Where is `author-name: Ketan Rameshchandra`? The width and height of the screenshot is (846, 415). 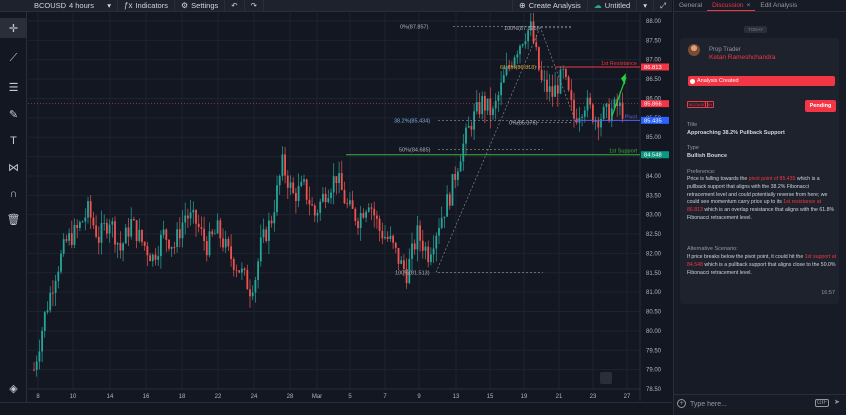
author-name: Ketan Rameshchandra is located at coordinates (742, 57).